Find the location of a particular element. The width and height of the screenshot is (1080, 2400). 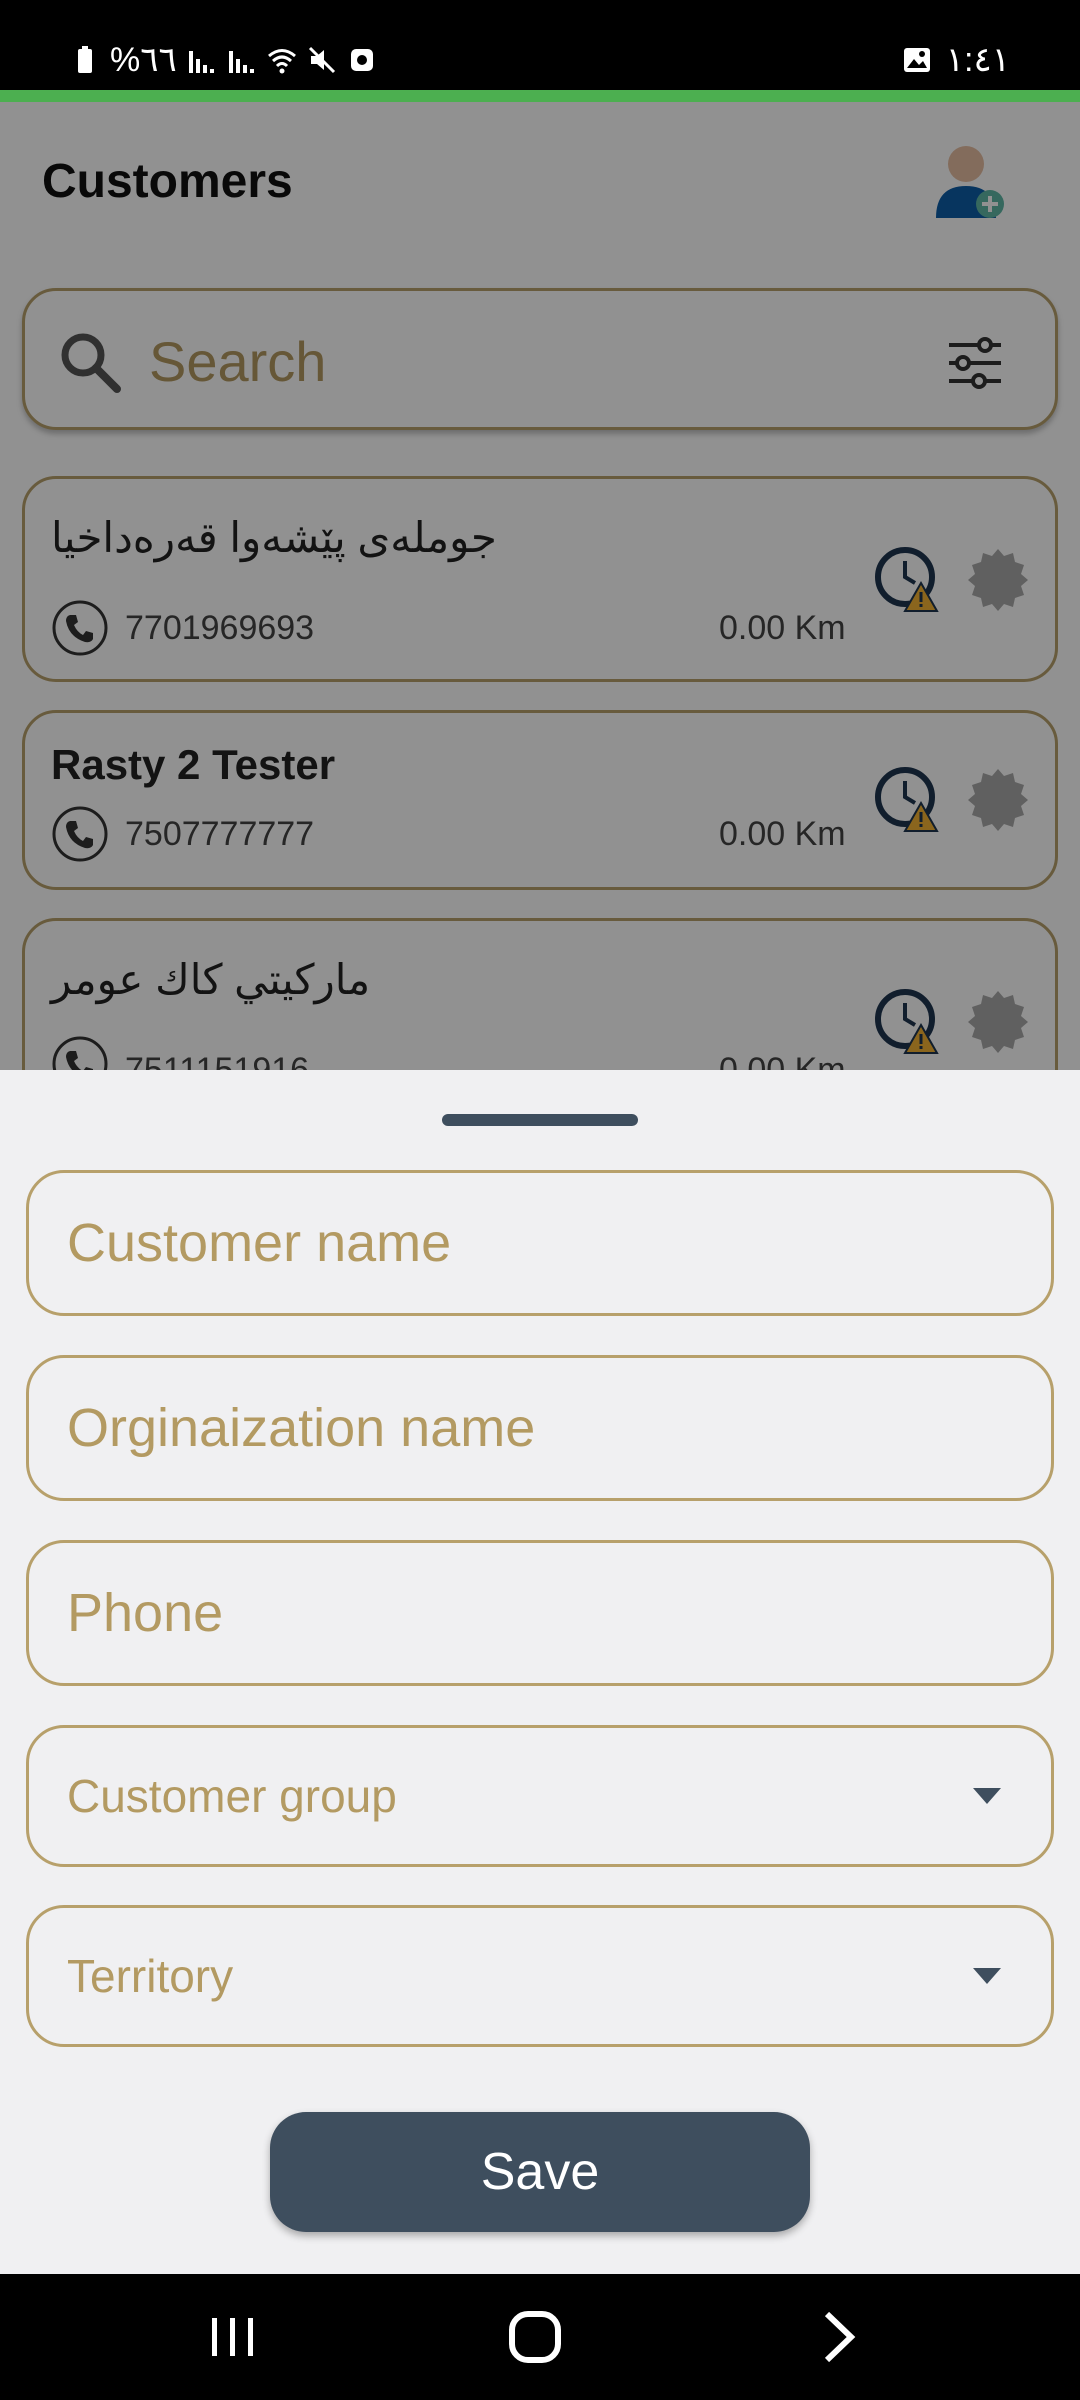

territory-select: Territory is located at coordinates (540, 1976).